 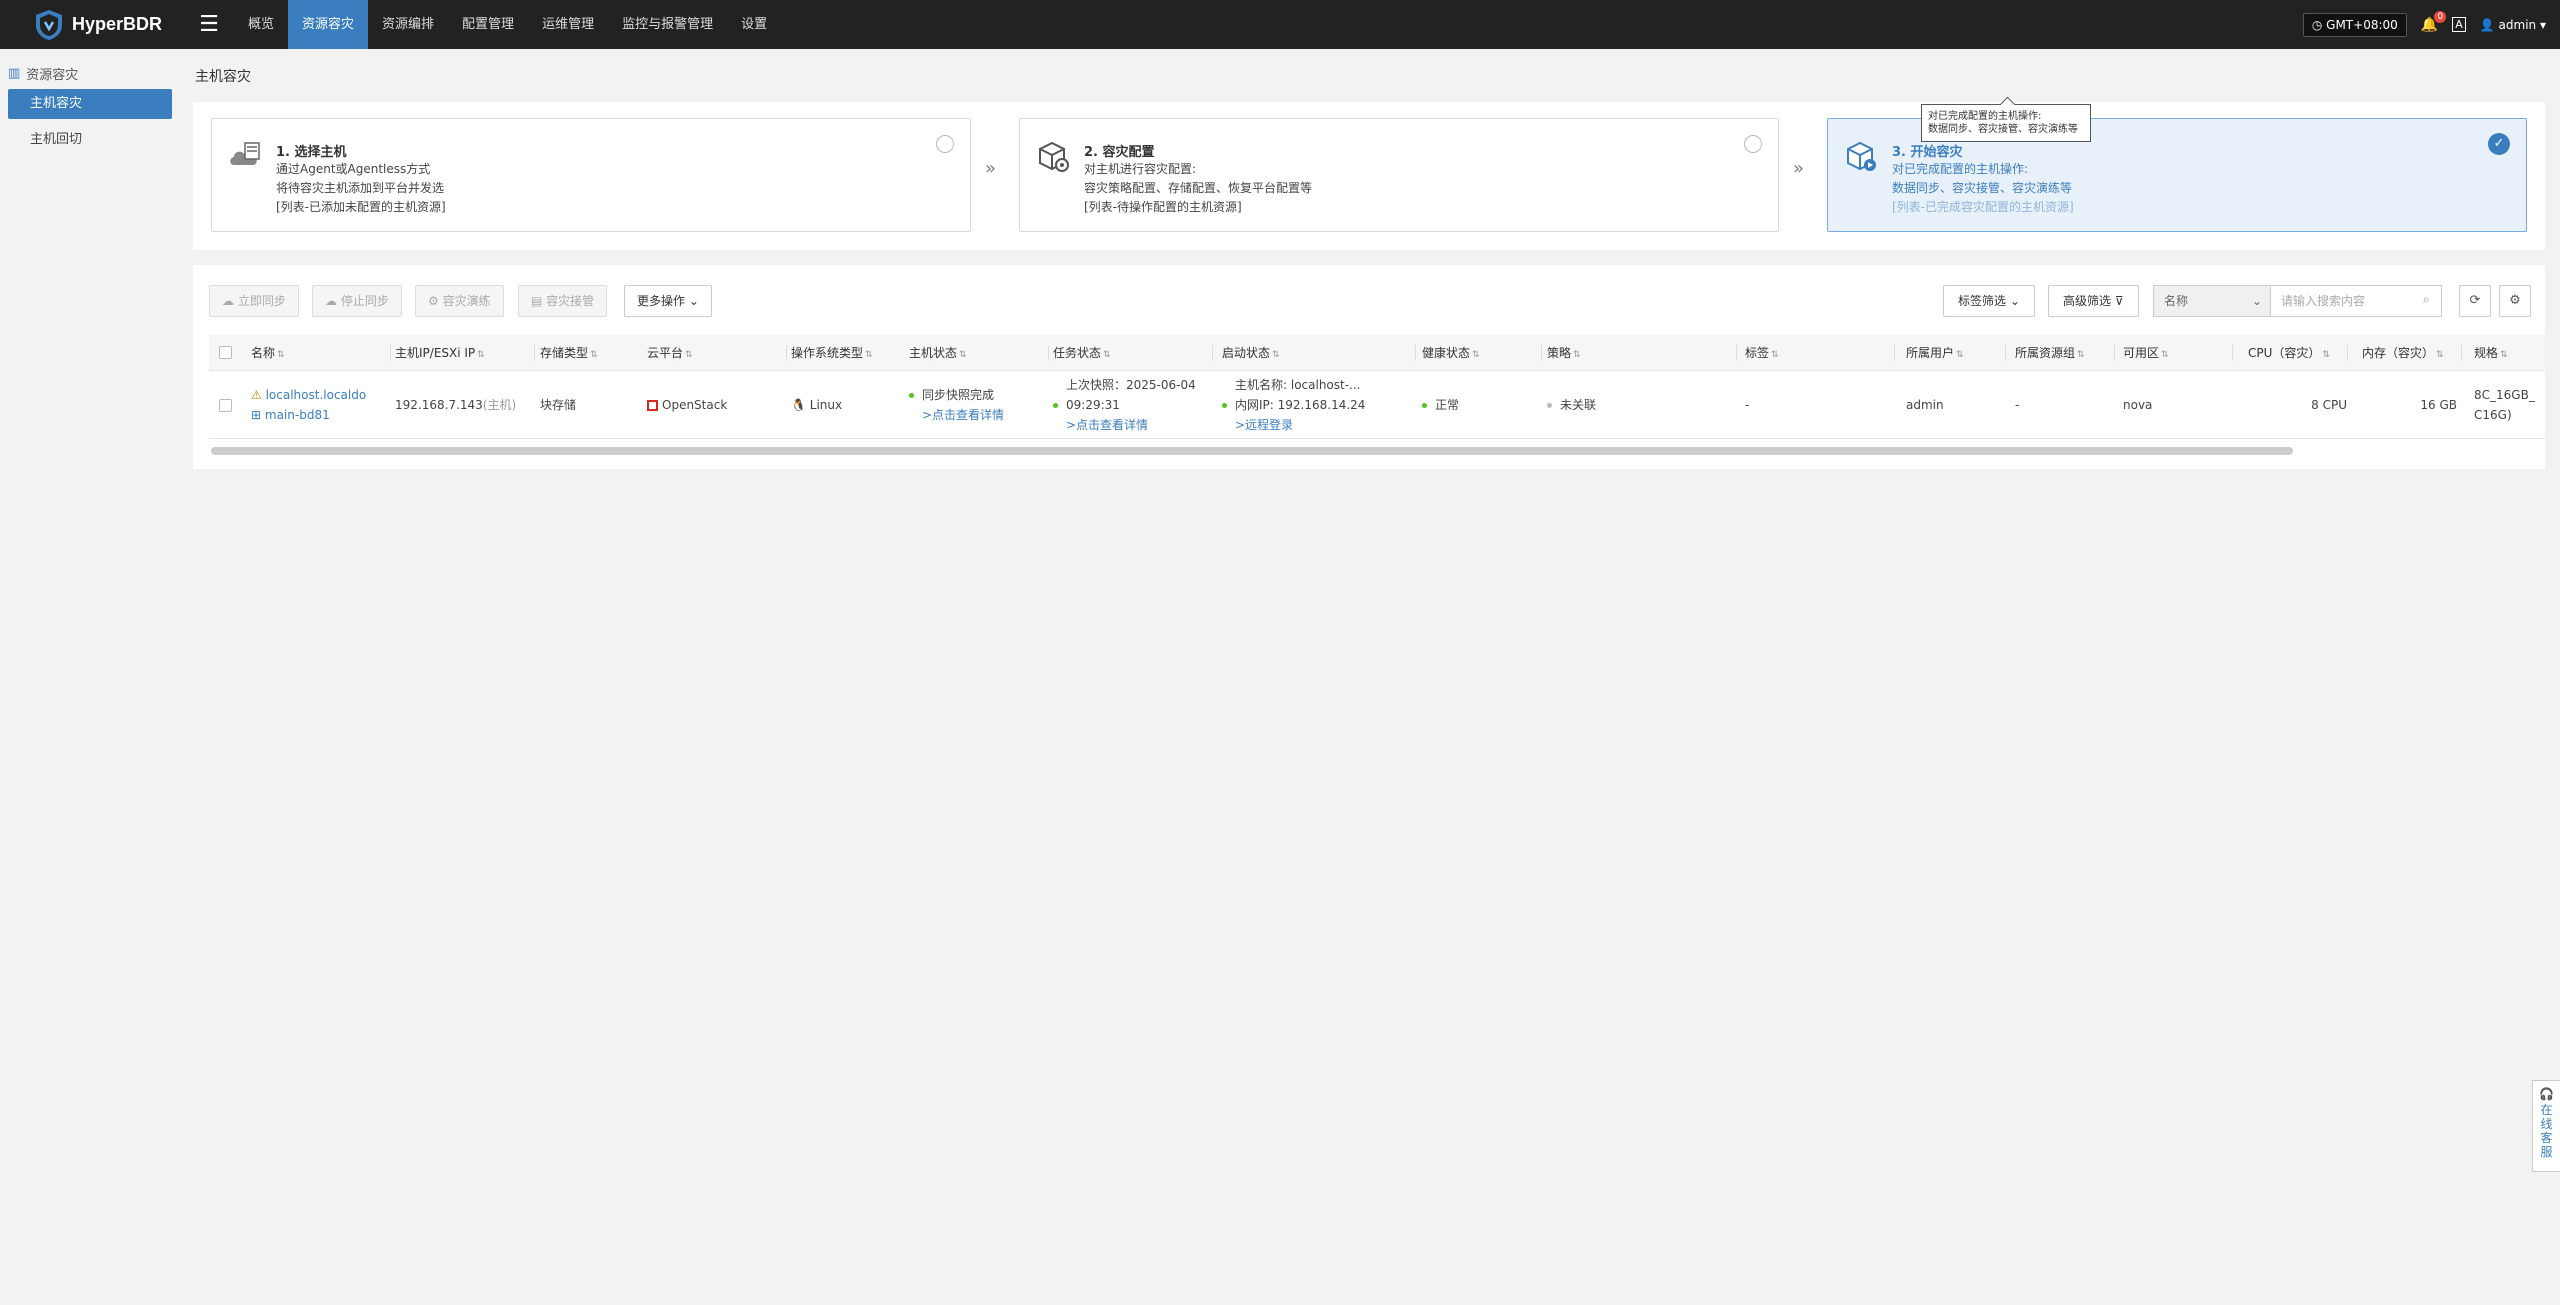 What do you see at coordinates (2459, 24) in the screenshot?
I see `language-icon: A` at bounding box center [2459, 24].